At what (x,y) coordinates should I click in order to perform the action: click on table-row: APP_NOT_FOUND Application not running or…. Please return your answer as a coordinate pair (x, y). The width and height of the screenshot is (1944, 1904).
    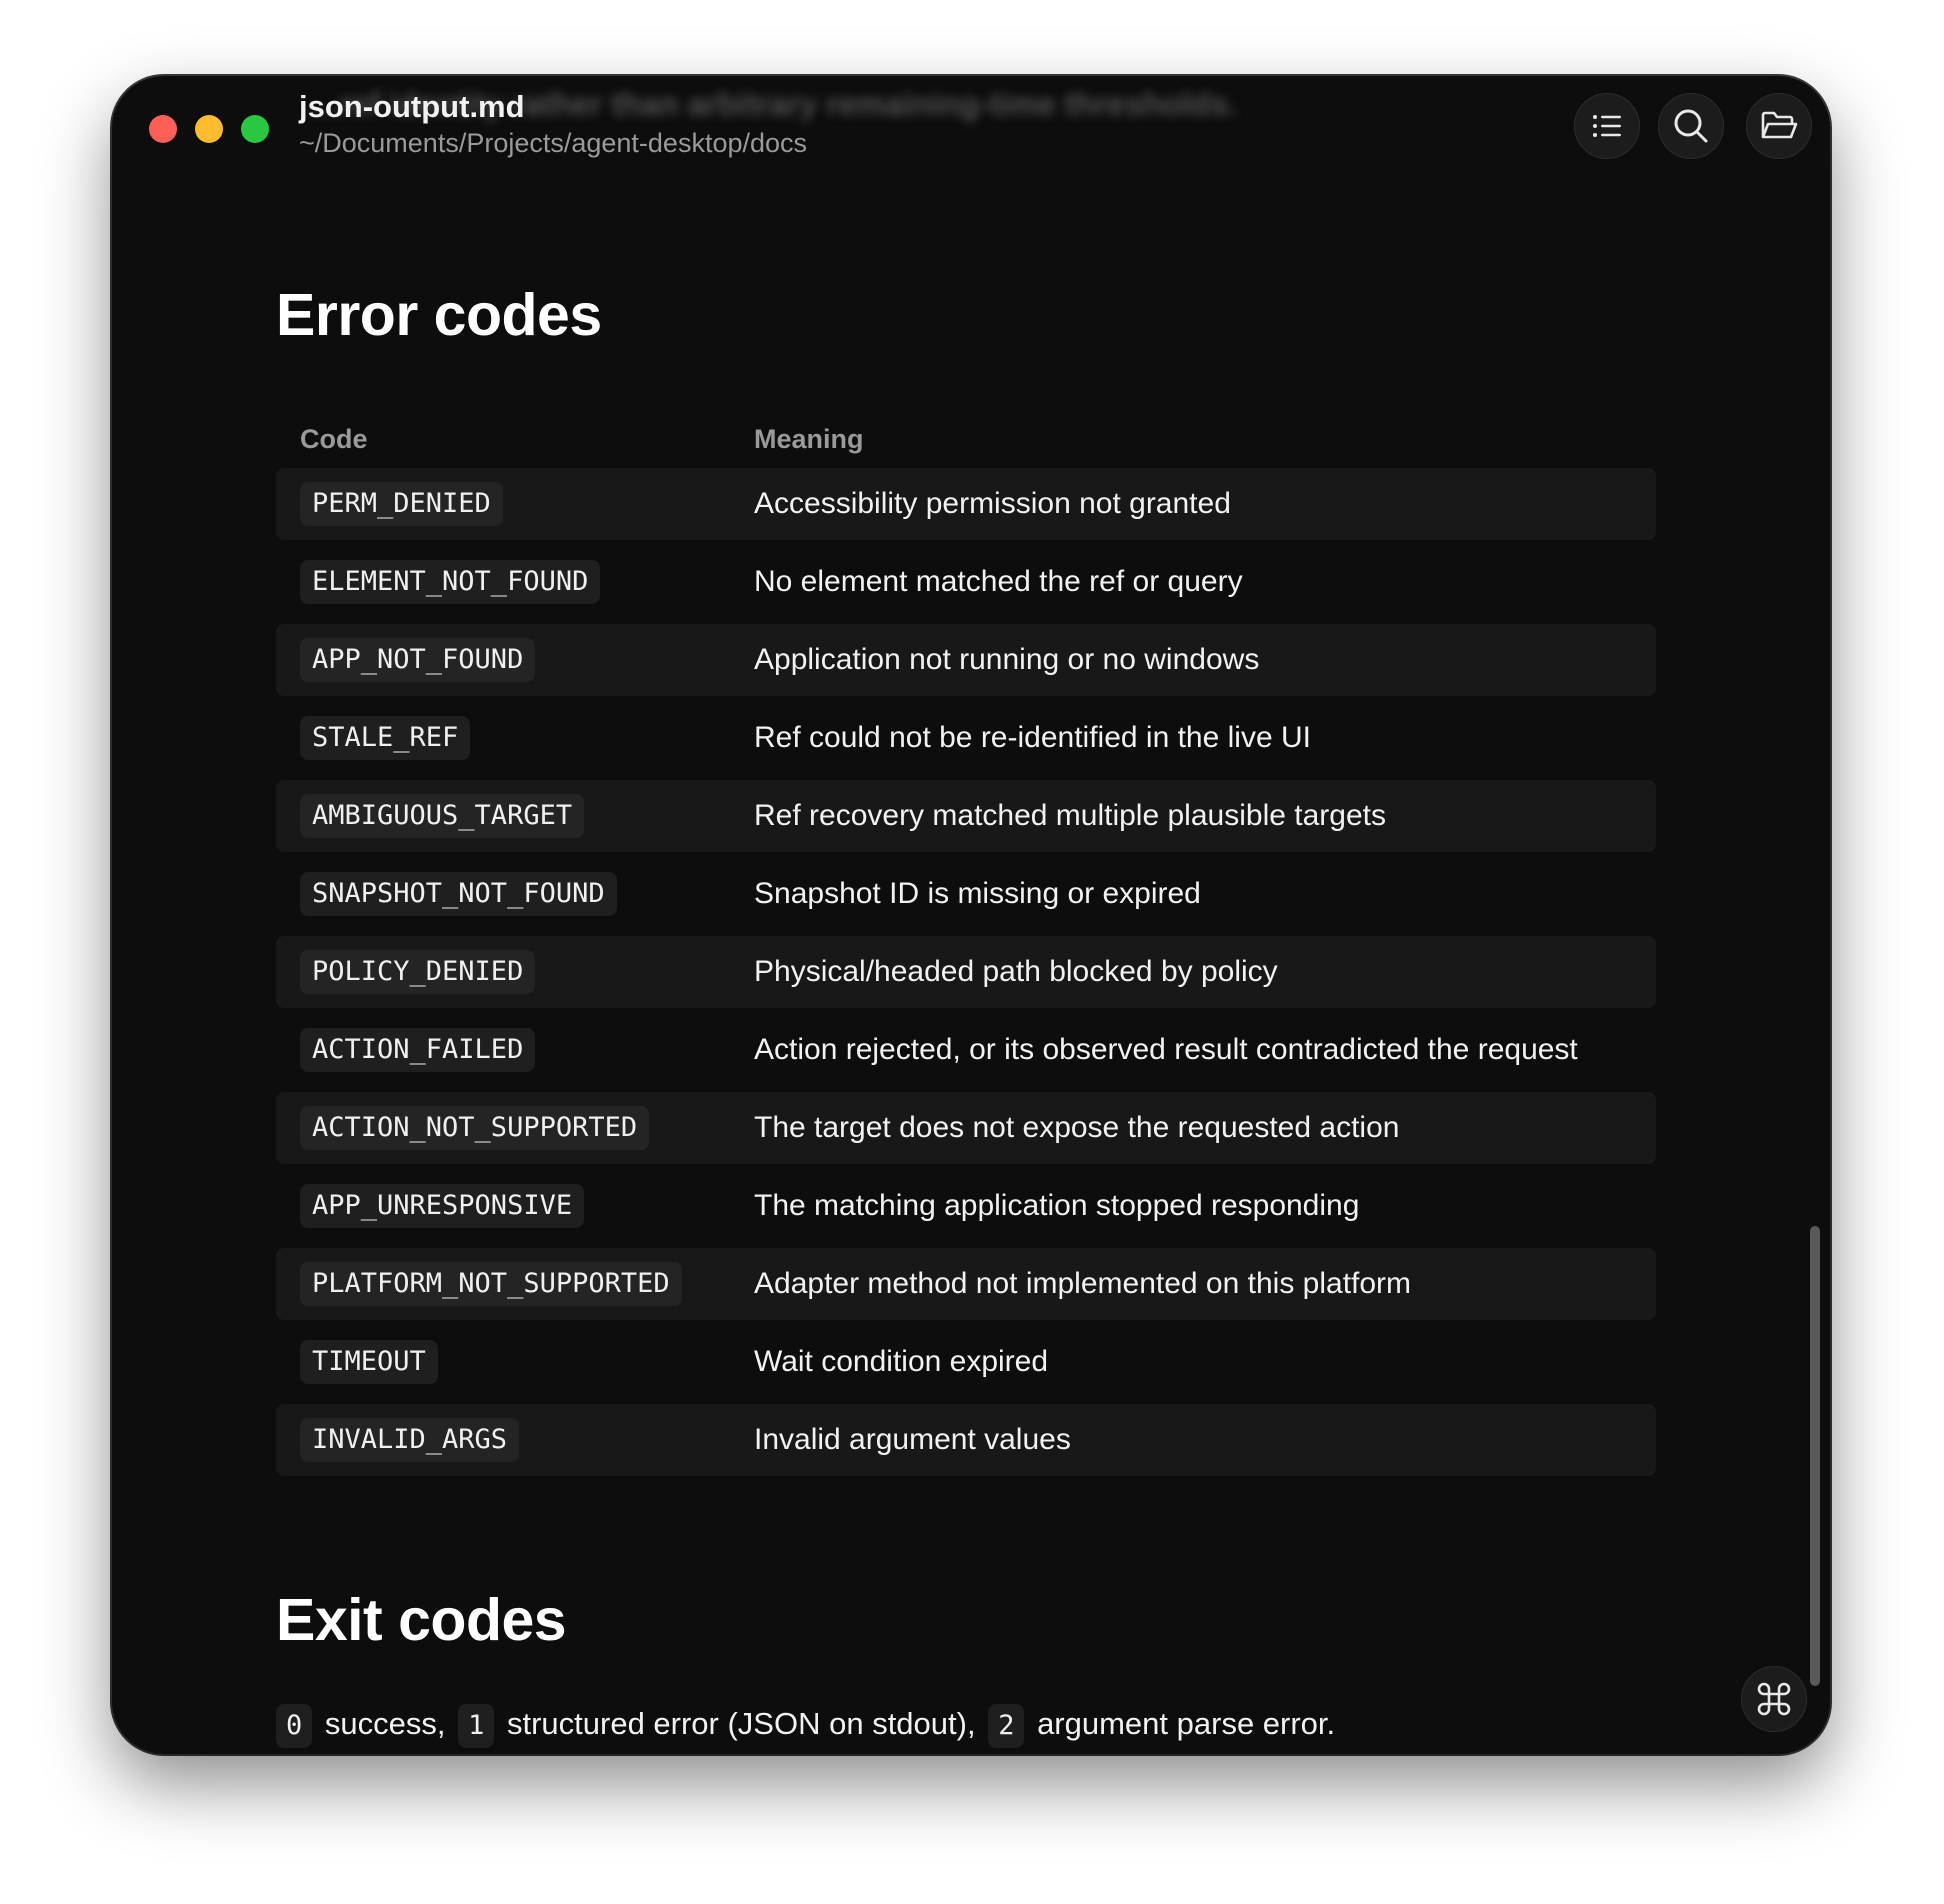
    Looking at the image, I should click on (966, 660).